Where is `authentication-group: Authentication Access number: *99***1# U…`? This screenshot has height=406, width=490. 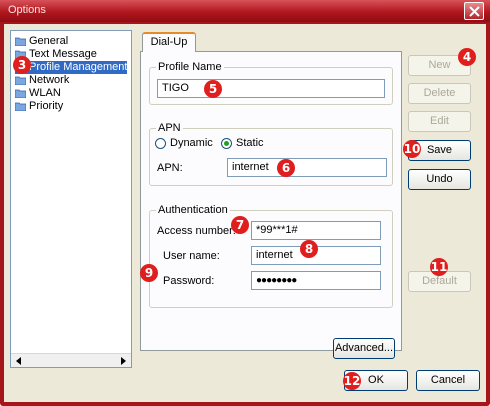 authentication-group: Authentication Access number: *99***1# U… is located at coordinates (271, 256).